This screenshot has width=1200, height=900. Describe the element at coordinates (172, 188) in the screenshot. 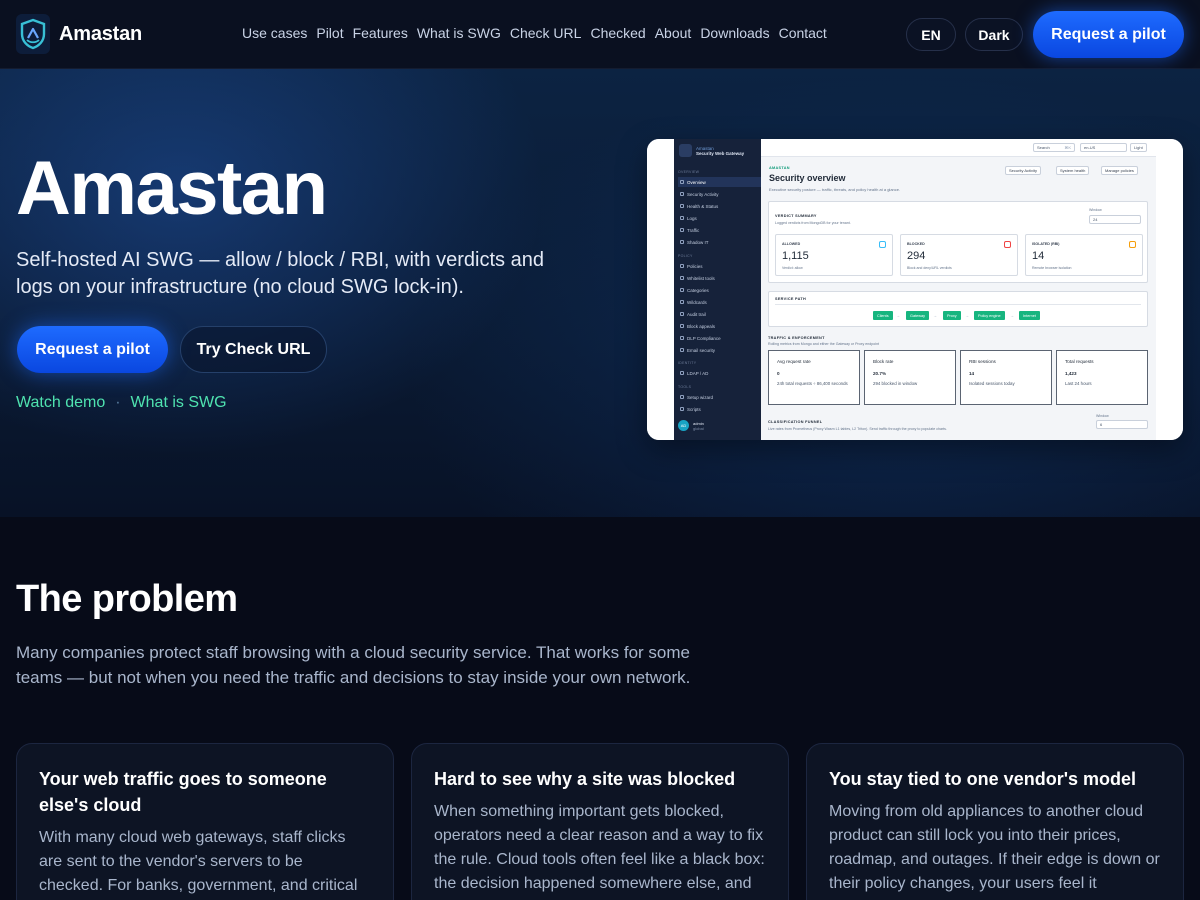

I see `hero-title: Amastan` at that location.